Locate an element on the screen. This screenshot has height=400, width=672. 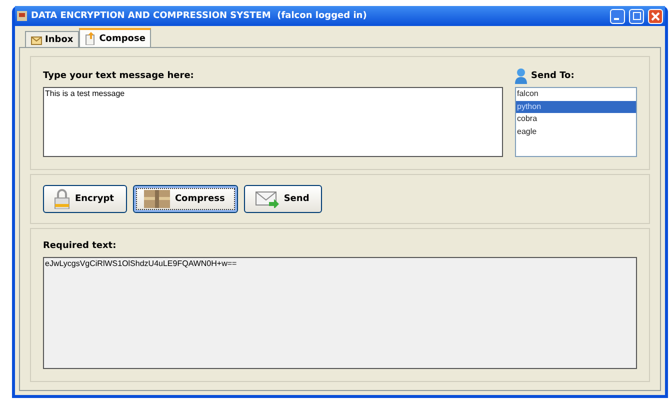
maximize-icon is located at coordinates (636, 16).